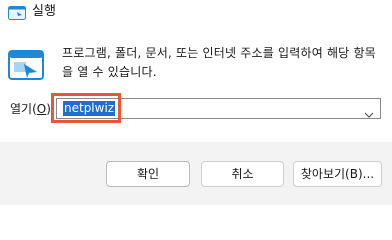 Image resolution: width=392 pixels, height=240 pixels. Describe the element at coordinates (369, 111) in the screenshot. I see `chevron-down-icon` at that location.